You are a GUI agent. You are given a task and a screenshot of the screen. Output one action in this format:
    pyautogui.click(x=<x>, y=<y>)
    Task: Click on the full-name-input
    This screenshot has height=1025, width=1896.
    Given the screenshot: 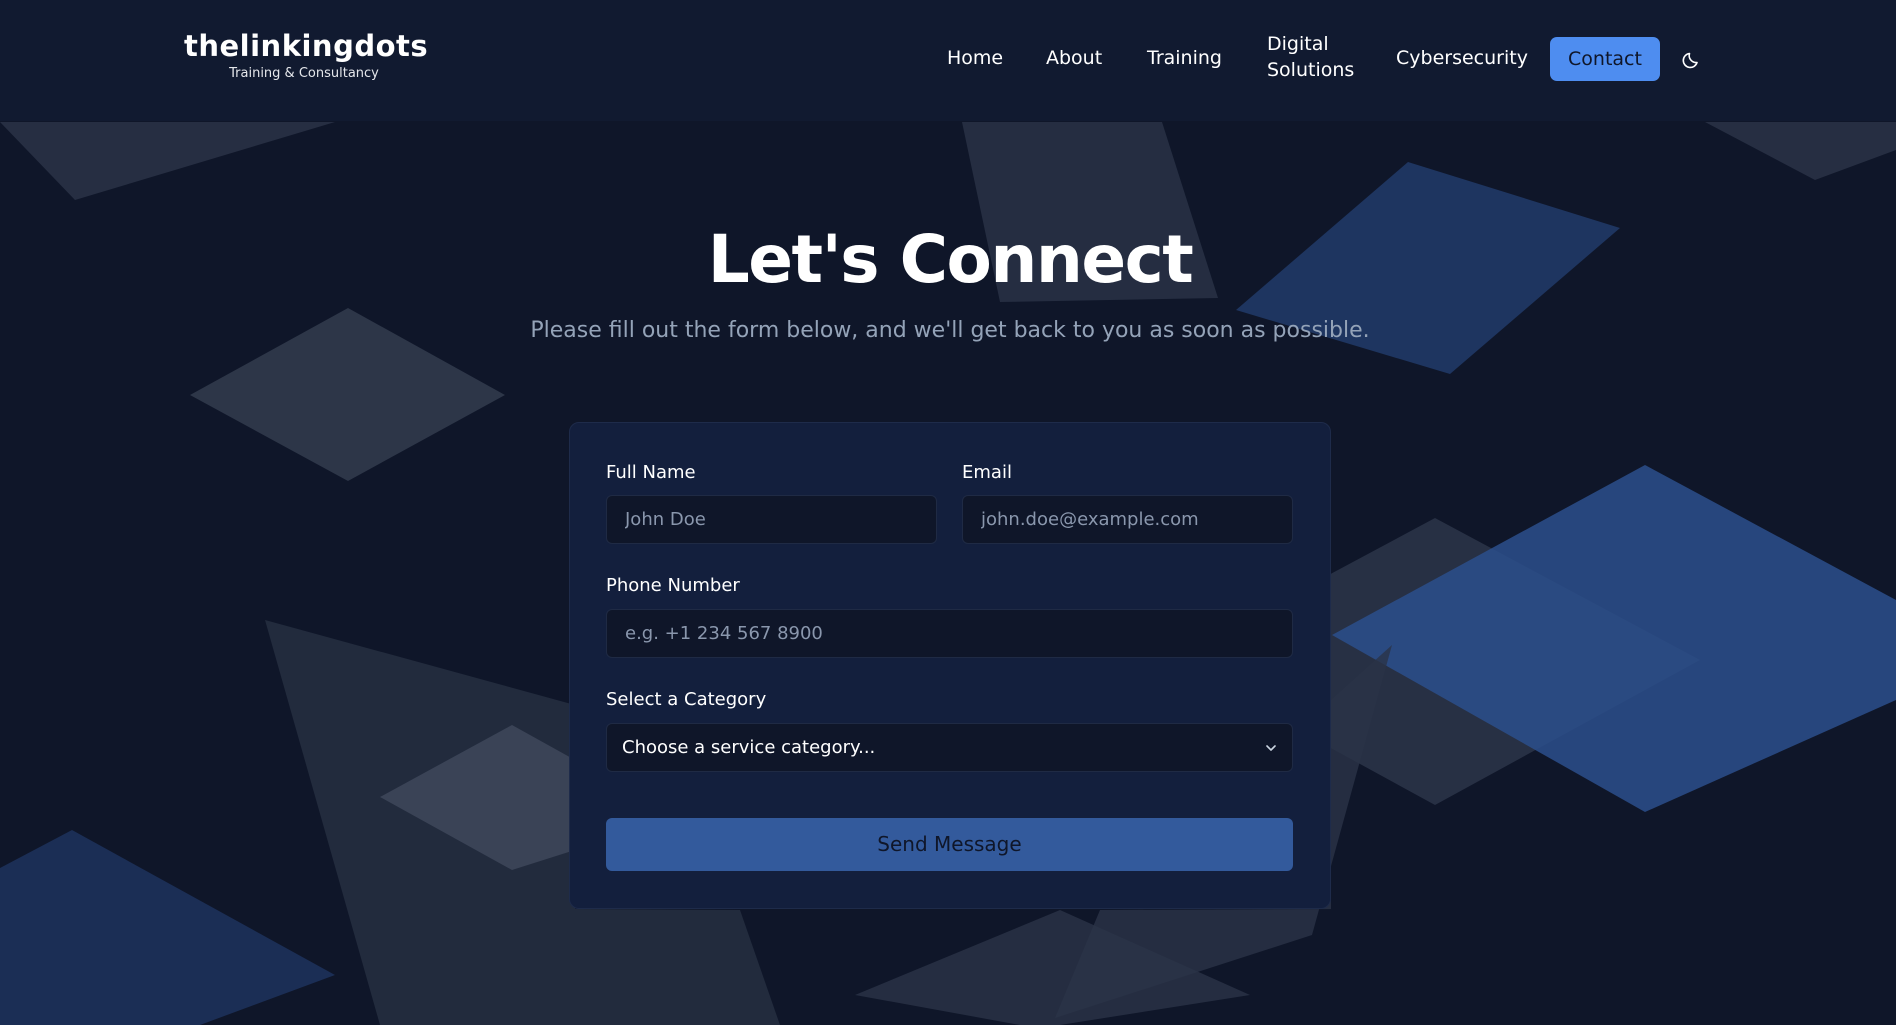 What is the action you would take?
    pyautogui.click(x=771, y=519)
    